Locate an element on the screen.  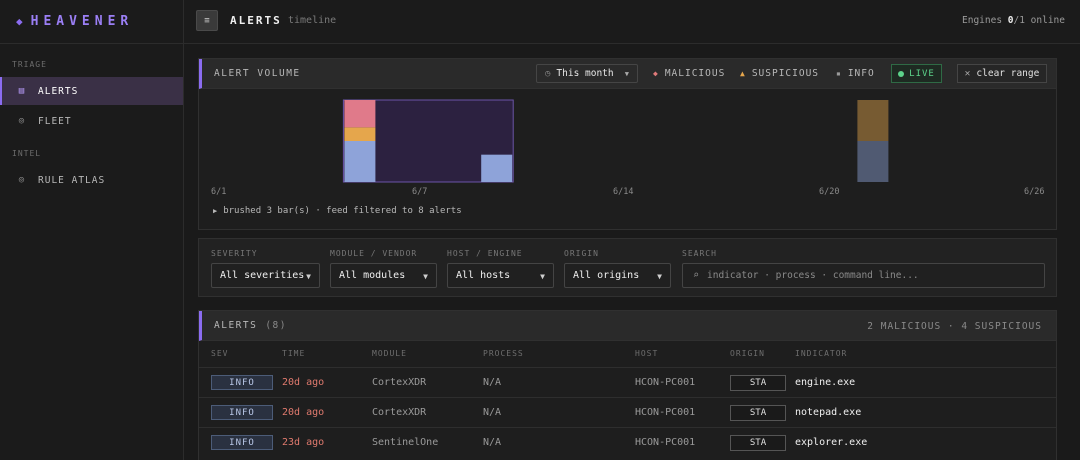
origin-value: All origins is located at coordinates (606, 275).